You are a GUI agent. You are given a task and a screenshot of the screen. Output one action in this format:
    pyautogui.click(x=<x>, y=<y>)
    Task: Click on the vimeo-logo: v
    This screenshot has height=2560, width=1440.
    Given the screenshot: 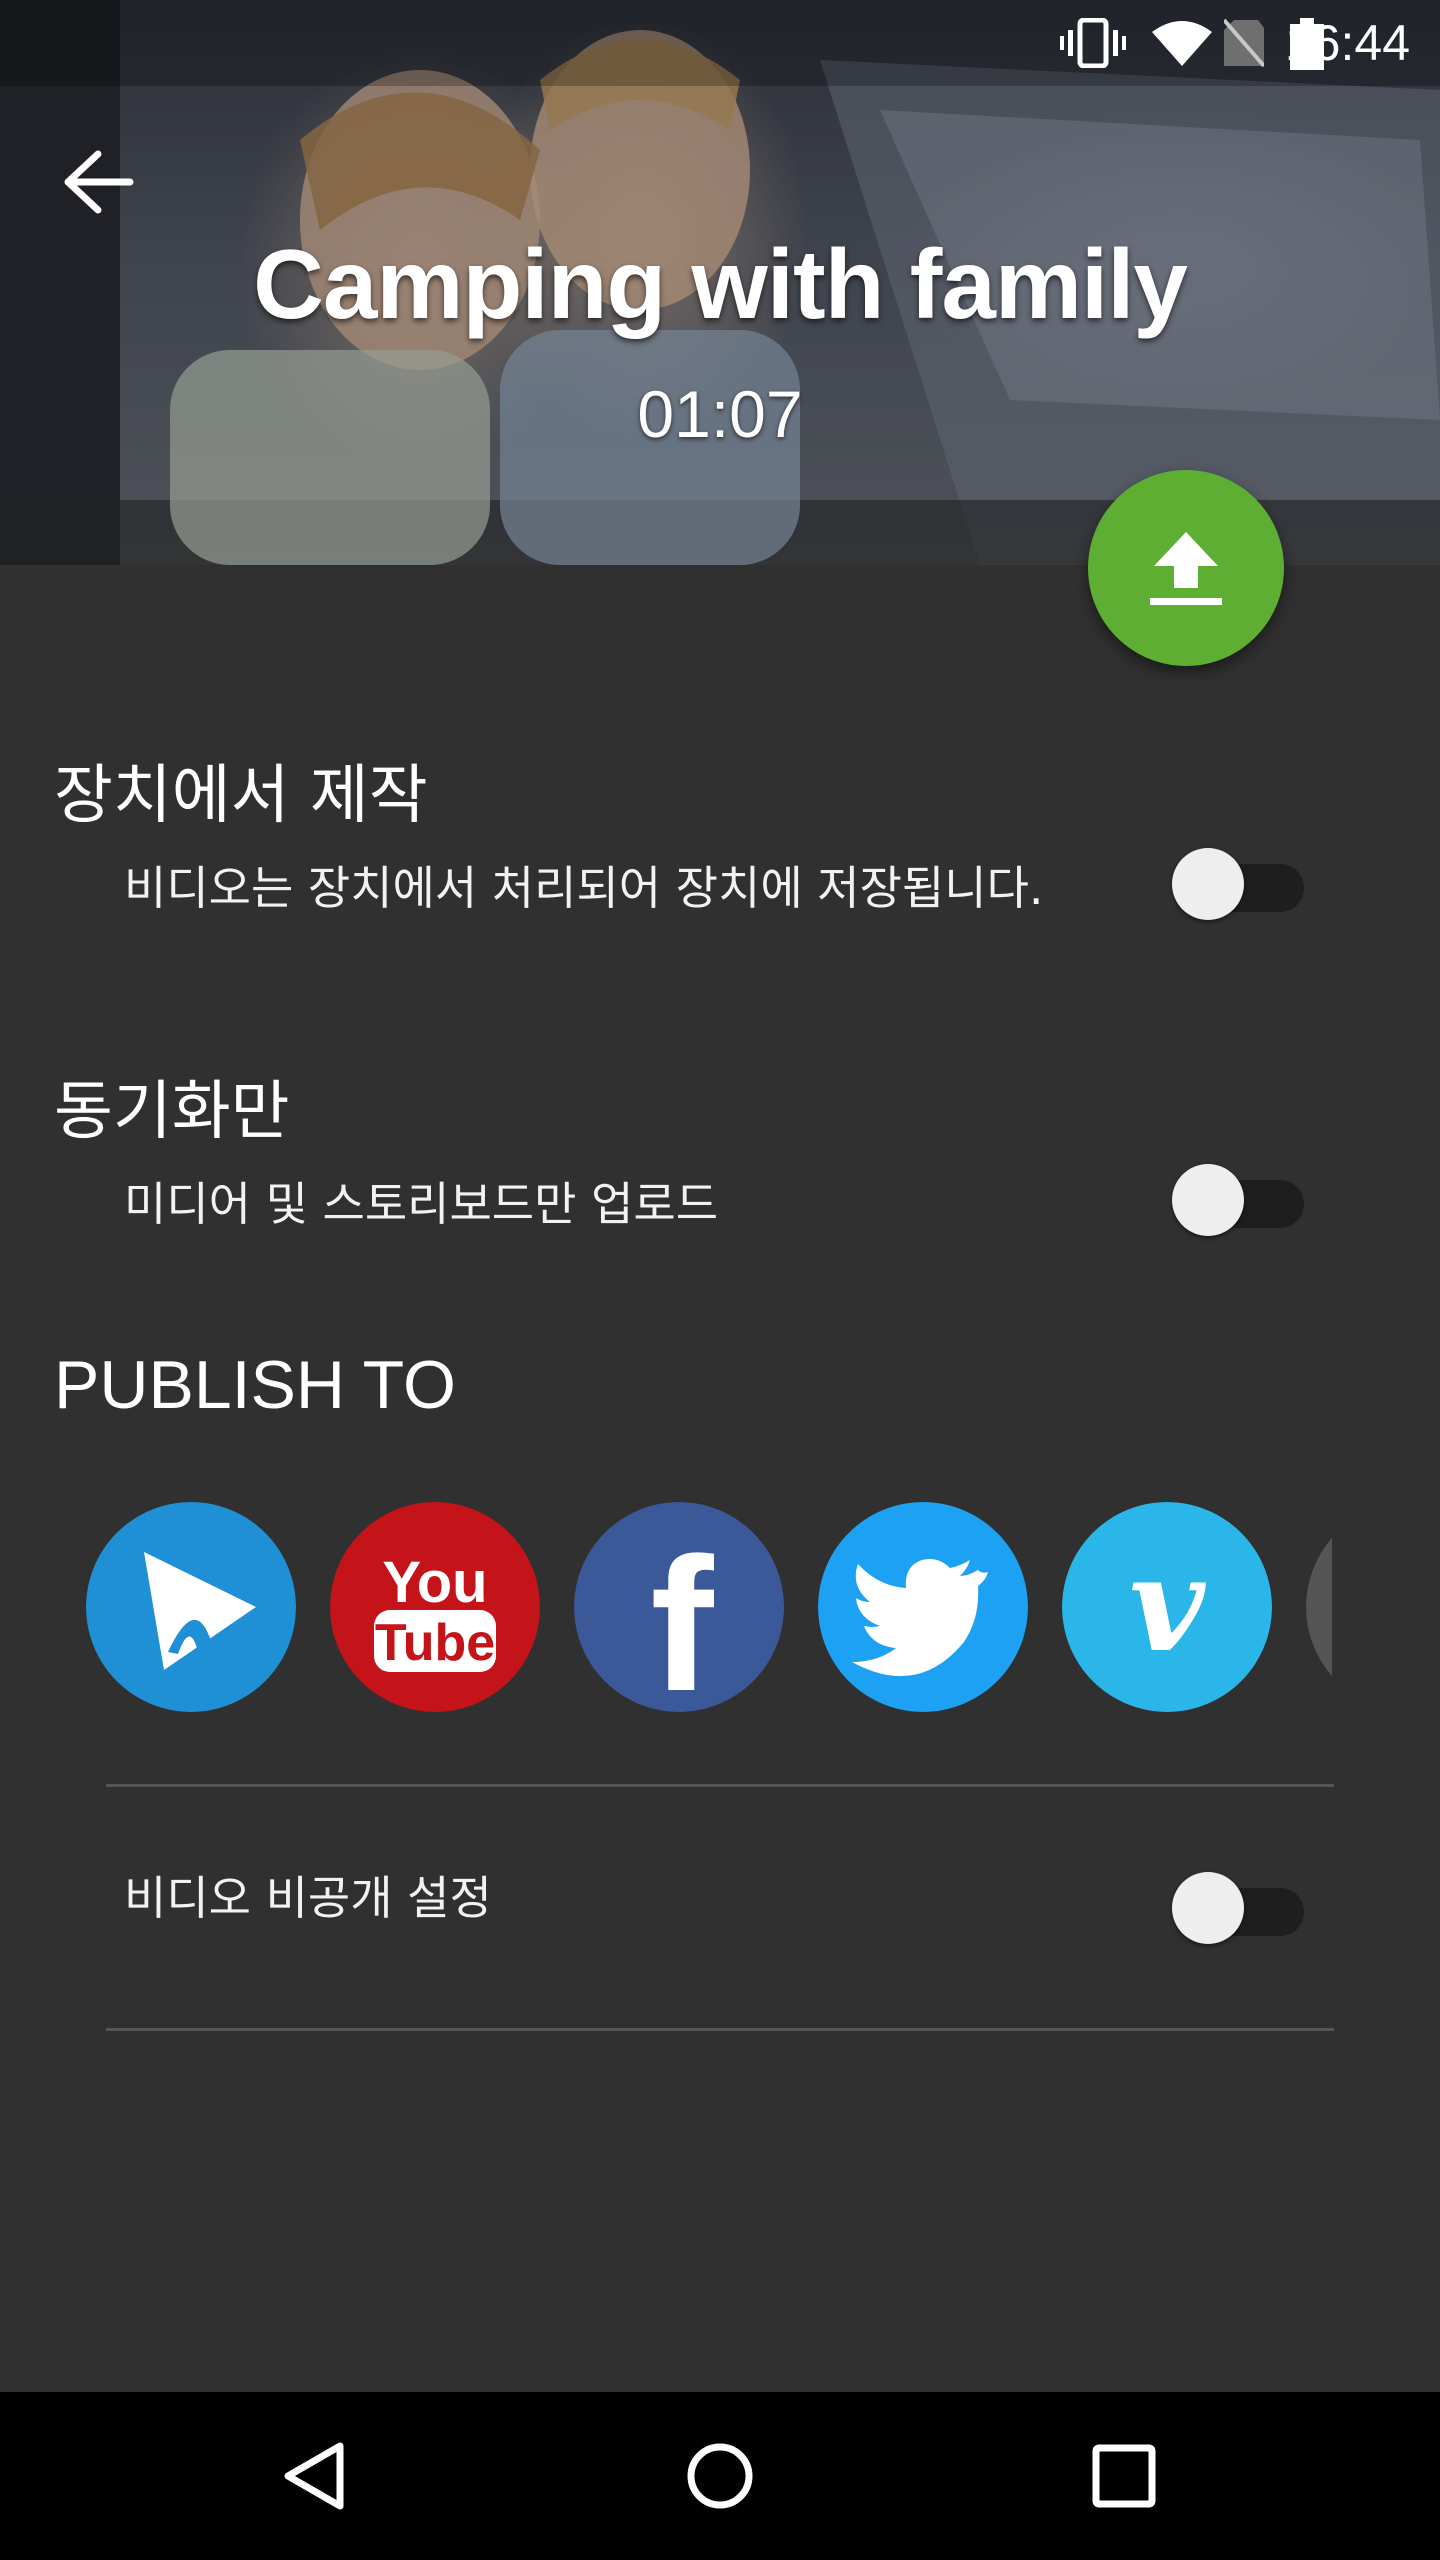 What is the action you would take?
    pyautogui.click(x=1167, y=1604)
    